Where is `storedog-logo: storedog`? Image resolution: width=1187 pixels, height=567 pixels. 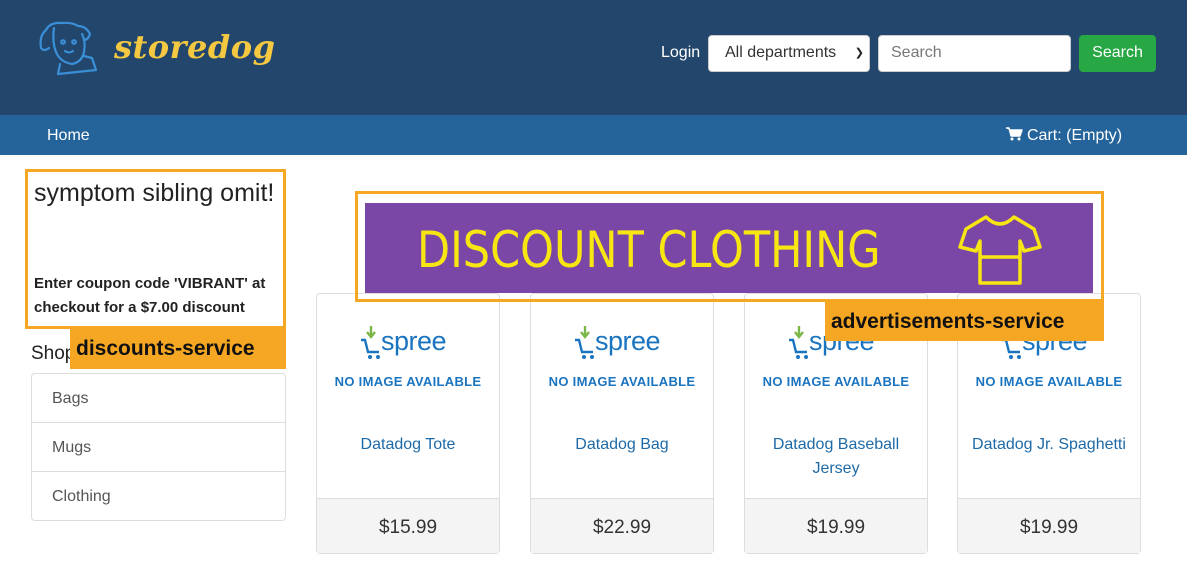 storedog-logo: storedog is located at coordinates (155, 50).